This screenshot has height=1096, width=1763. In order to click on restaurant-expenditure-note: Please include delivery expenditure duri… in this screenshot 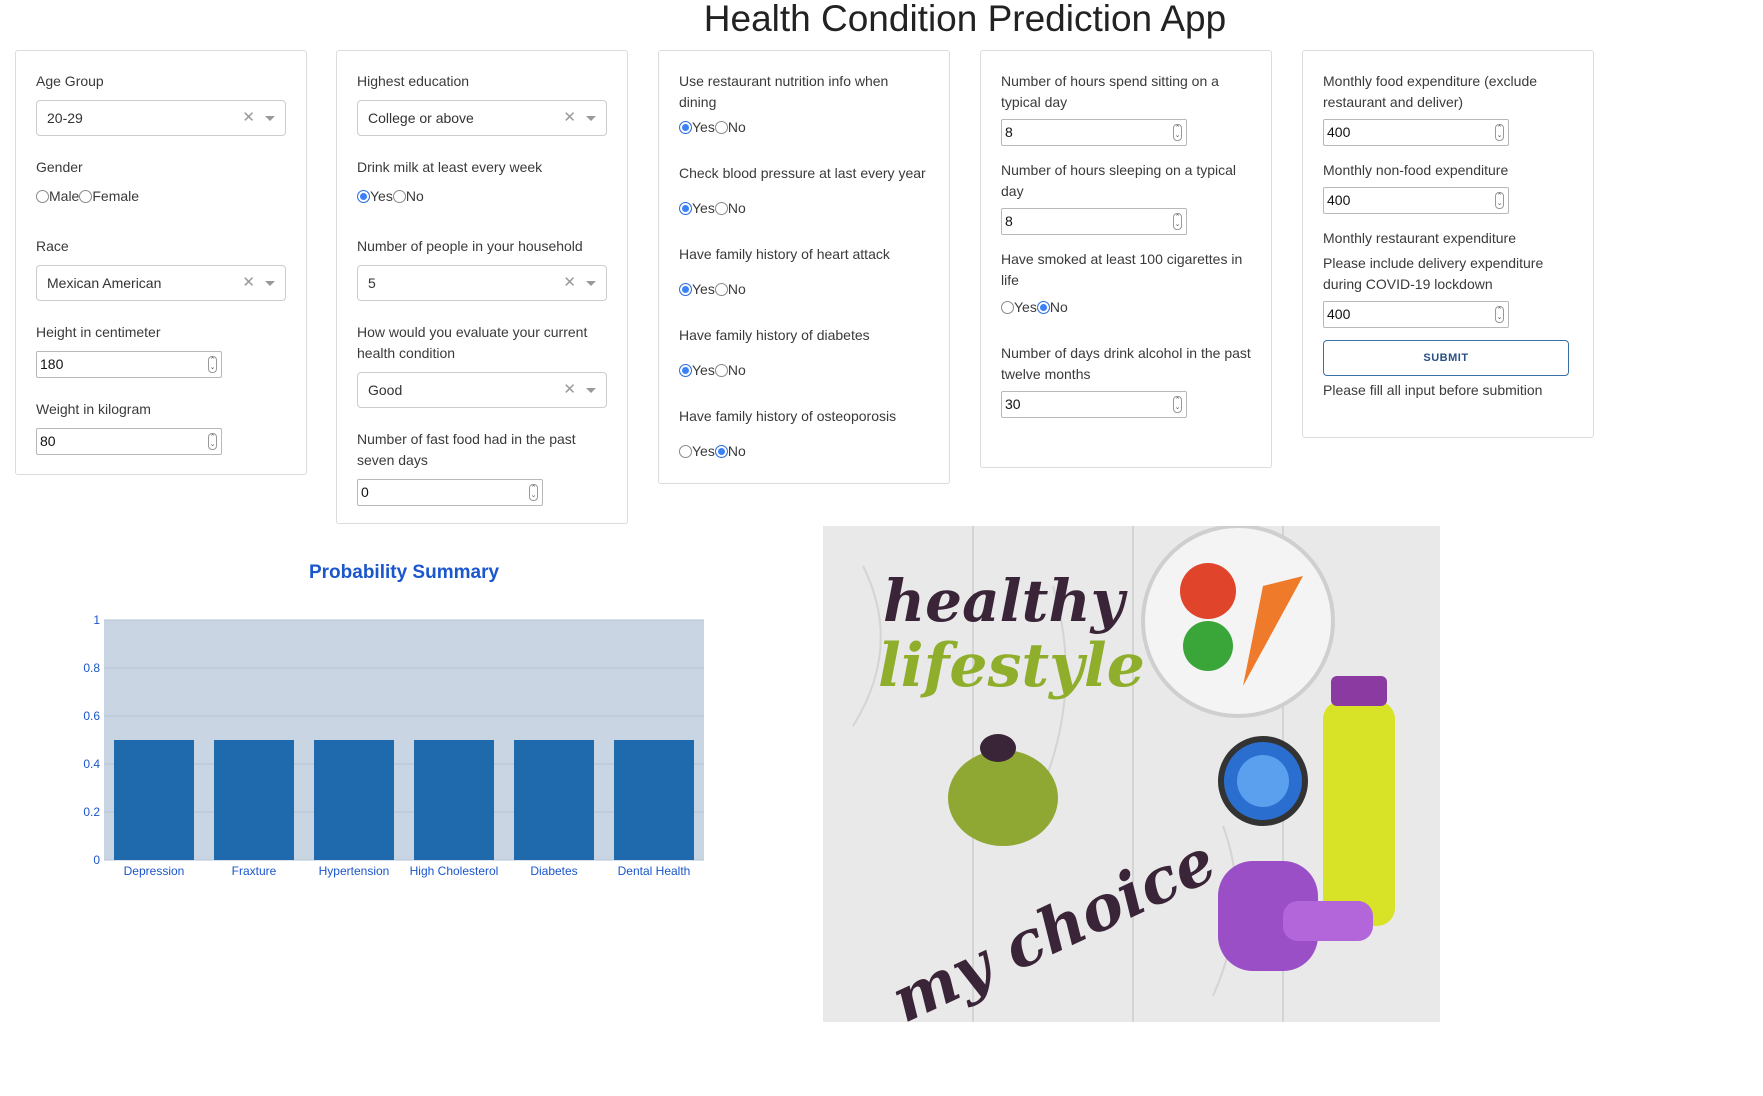, I will do `click(1433, 273)`.